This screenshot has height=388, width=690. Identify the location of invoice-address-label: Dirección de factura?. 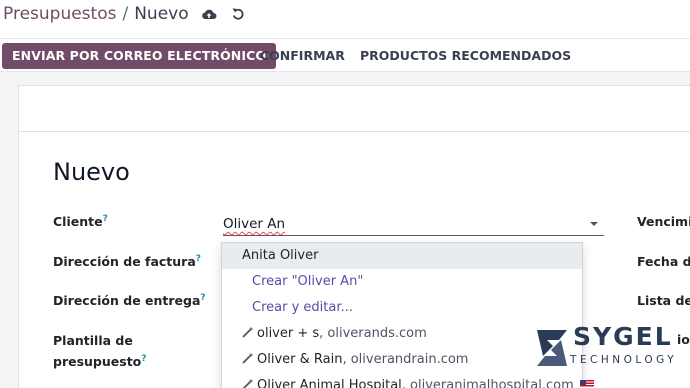
(127, 262).